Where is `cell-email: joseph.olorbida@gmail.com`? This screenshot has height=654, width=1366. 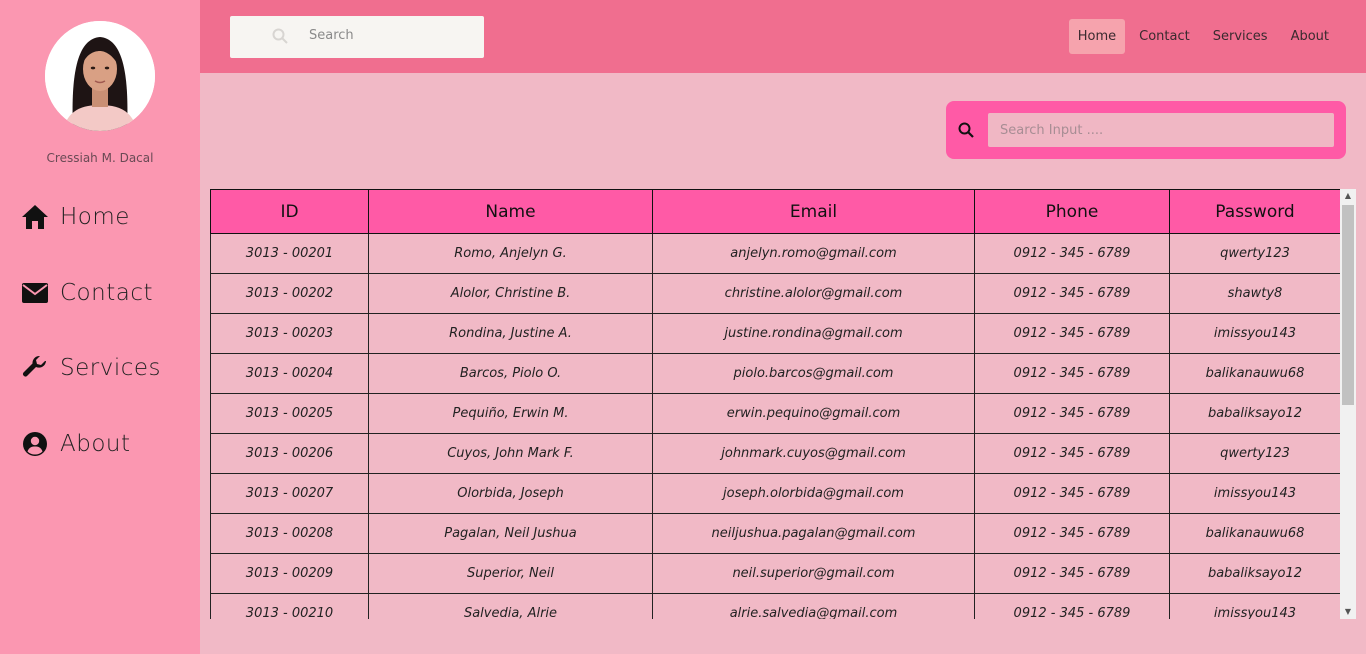 cell-email: joseph.olorbida@gmail.com is located at coordinates (813, 493).